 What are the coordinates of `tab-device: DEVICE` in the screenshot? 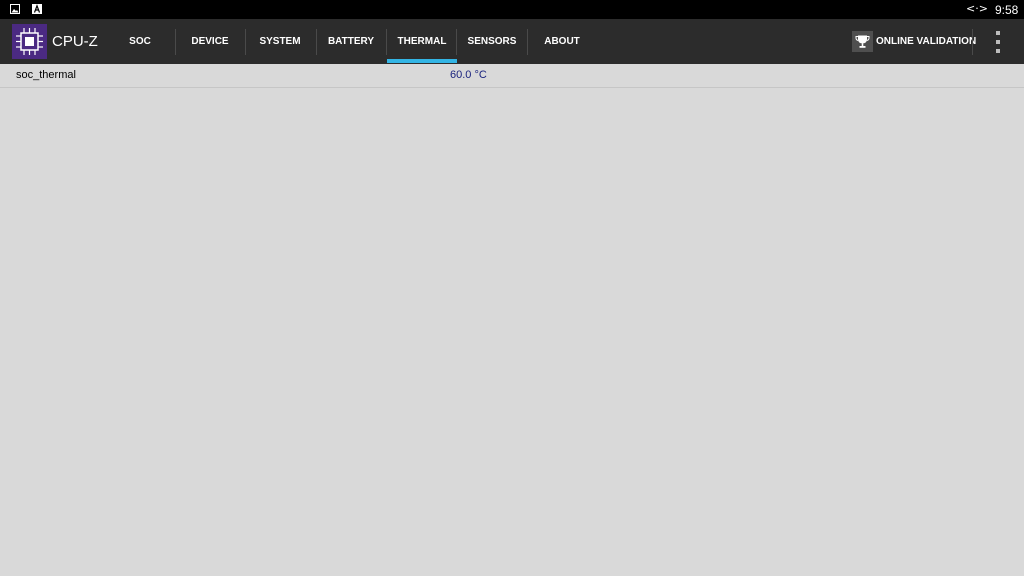 It's located at (210, 41).